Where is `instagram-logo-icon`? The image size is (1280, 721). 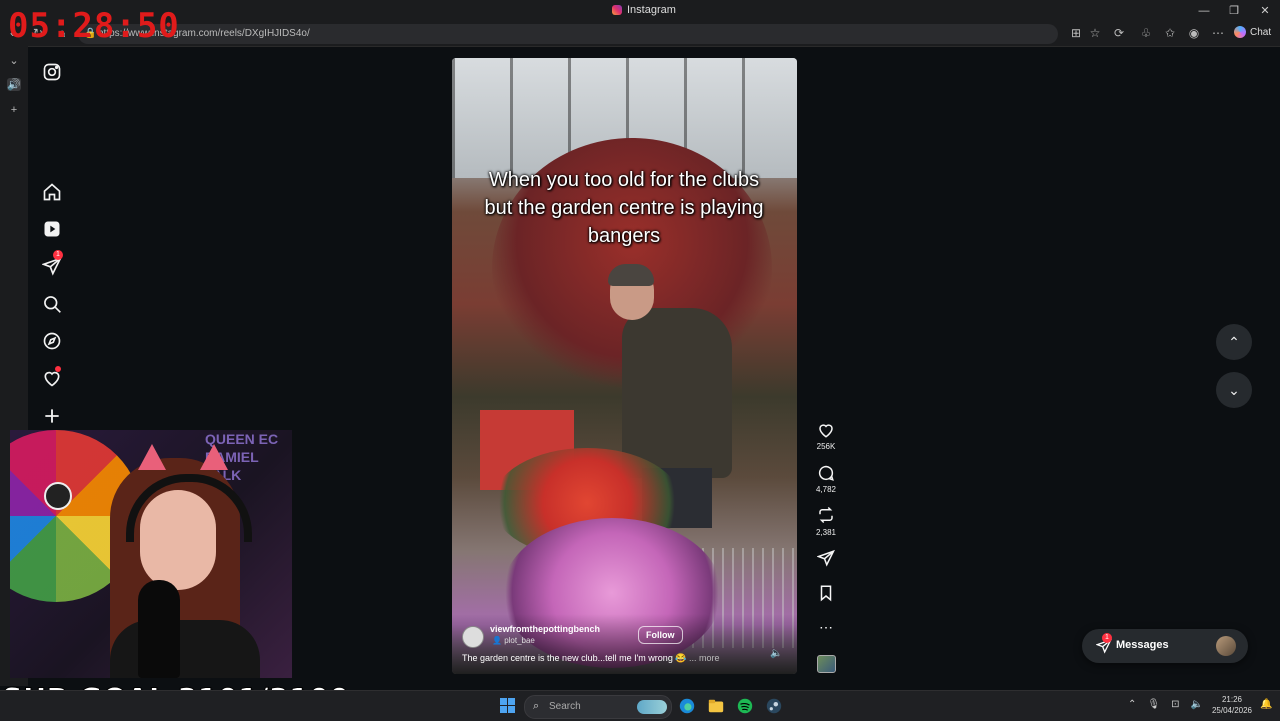 instagram-logo-icon is located at coordinates (52, 72).